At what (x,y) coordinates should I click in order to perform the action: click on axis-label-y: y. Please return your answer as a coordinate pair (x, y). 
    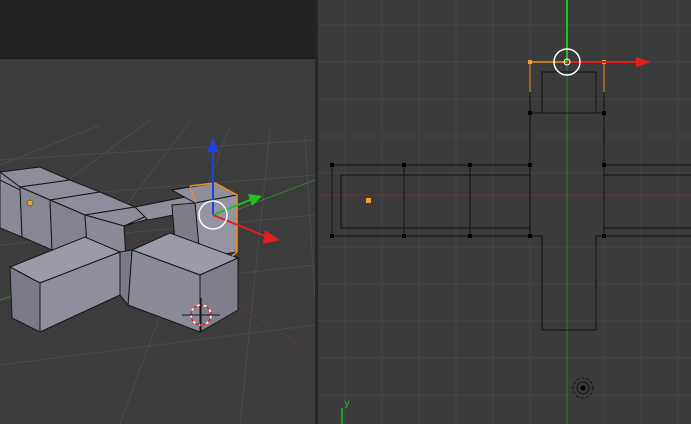
    Looking at the image, I should click on (347, 403).